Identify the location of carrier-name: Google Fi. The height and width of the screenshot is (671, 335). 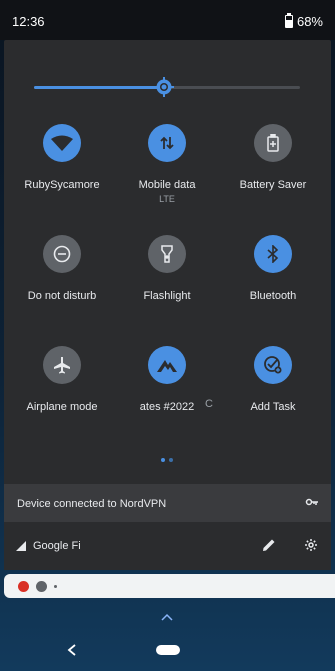
(57, 546).